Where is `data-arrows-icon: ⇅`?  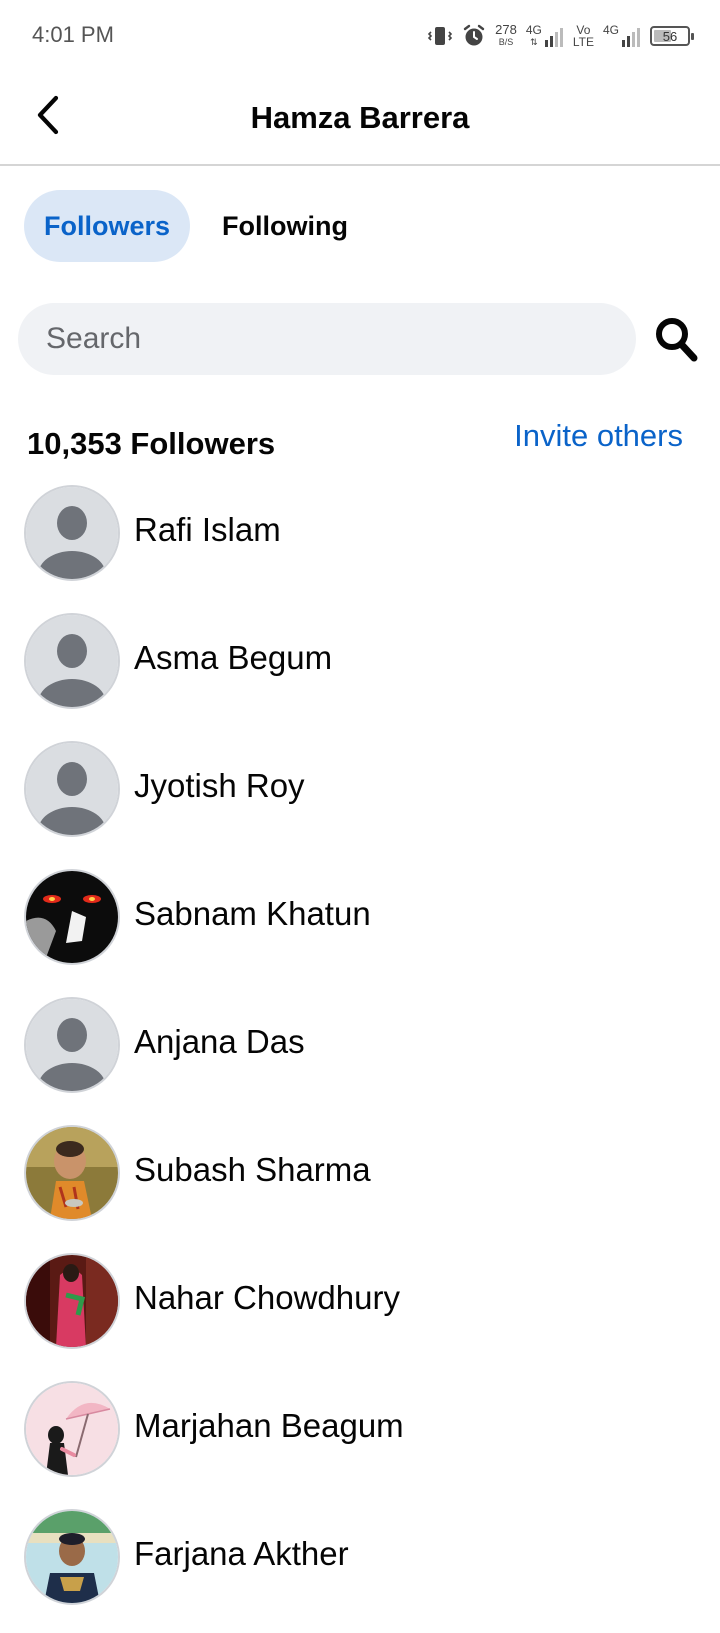
data-arrows-icon: ⇅ is located at coordinates (534, 42).